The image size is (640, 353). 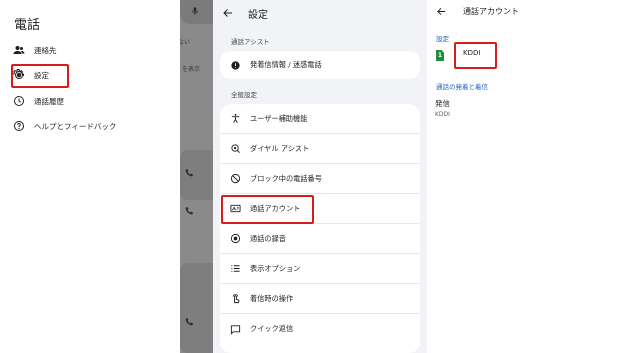 I want to click on outgoing-account-value: KDDI, so click(x=442, y=114).